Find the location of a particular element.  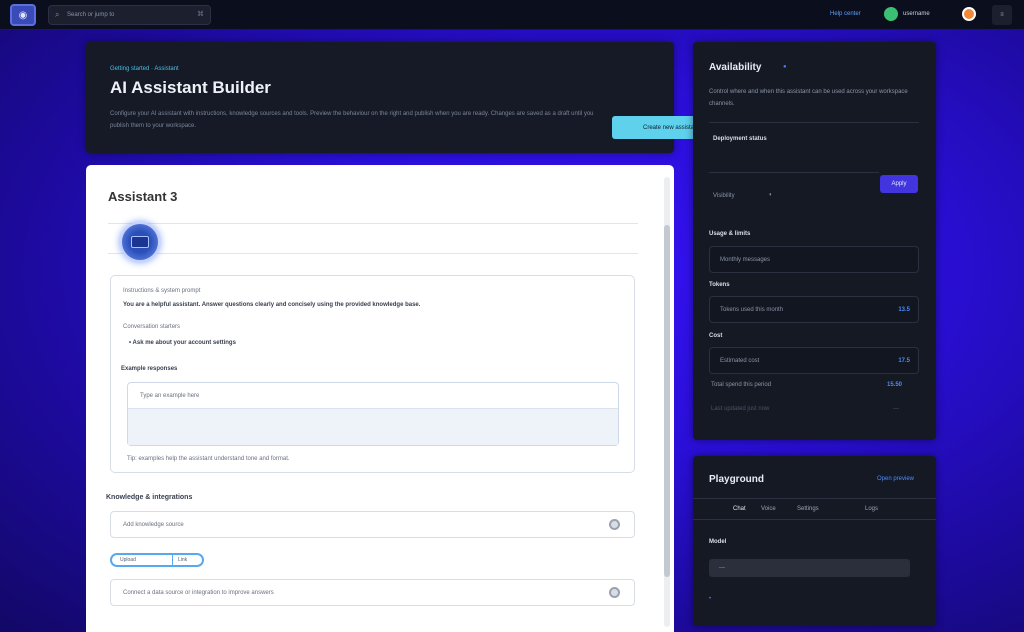

last-updated-label: Last updated just now is located at coordinates (740, 409).